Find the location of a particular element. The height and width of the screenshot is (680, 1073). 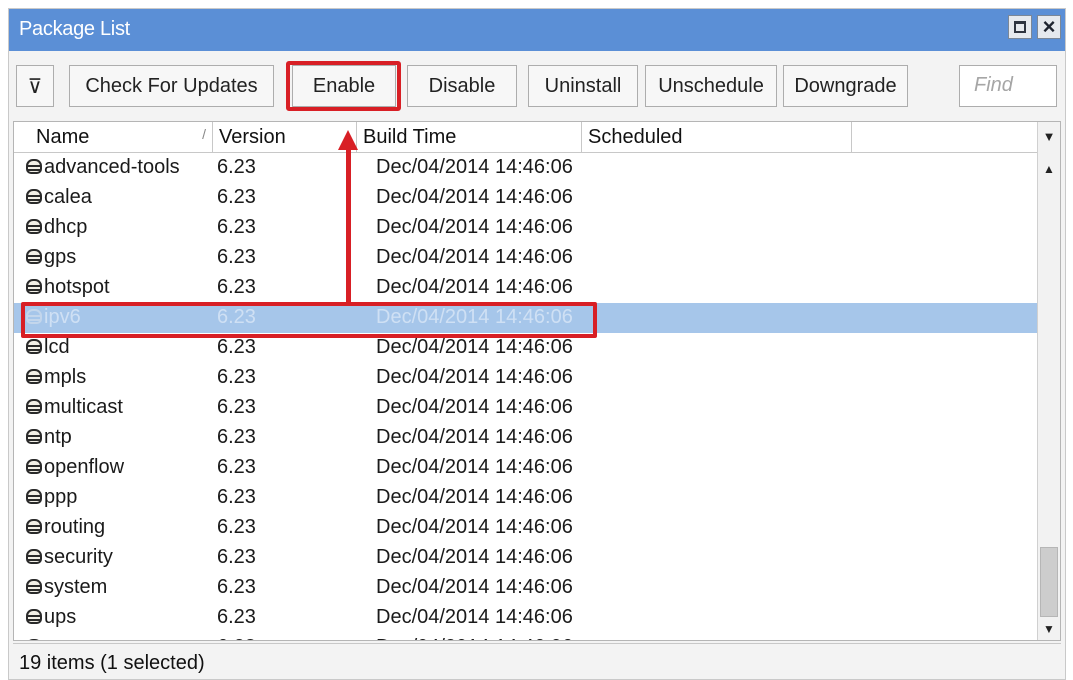

downgrade-button: Downgrade is located at coordinates (845, 86).